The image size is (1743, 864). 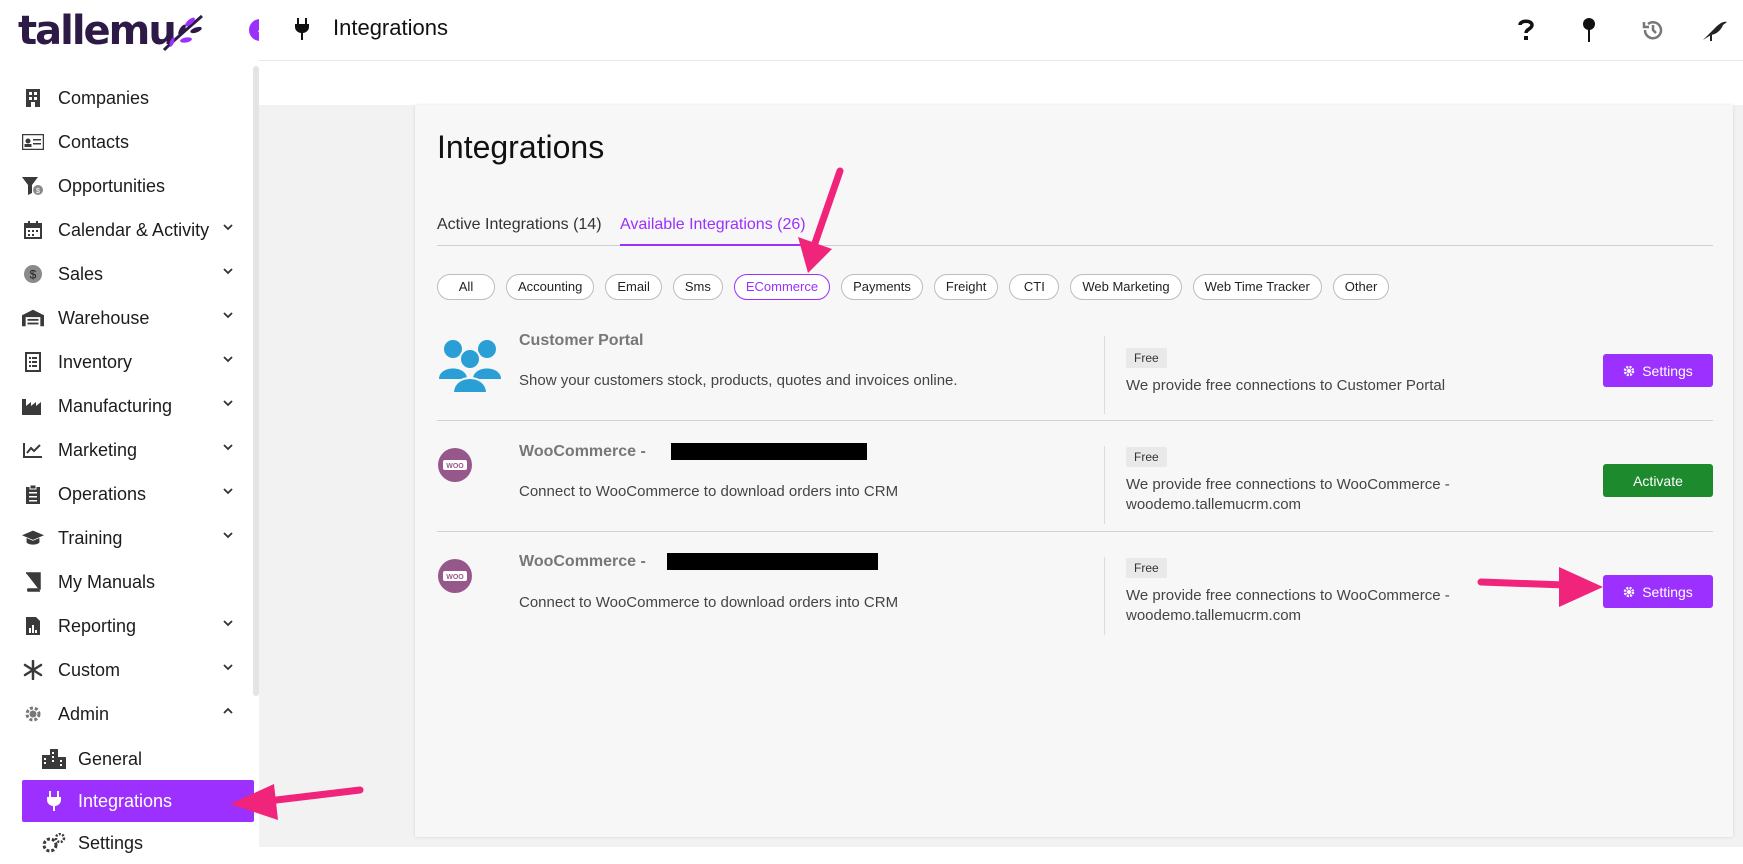 What do you see at coordinates (104, 97) in the screenshot?
I see `sidebar-item-label: Companies` at bounding box center [104, 97].